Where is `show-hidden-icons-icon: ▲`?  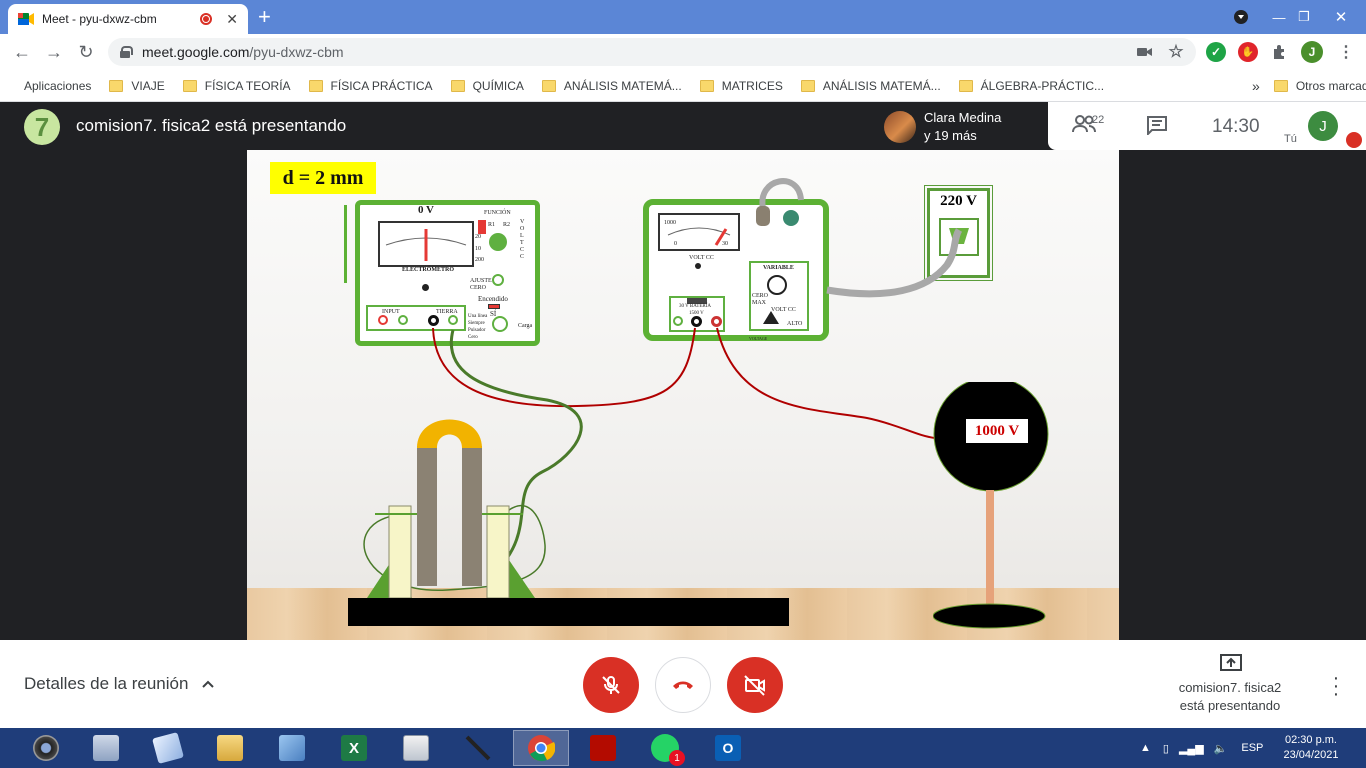 show-hidden-icons-icon: ▲ is located at coordinates (1145, 748).